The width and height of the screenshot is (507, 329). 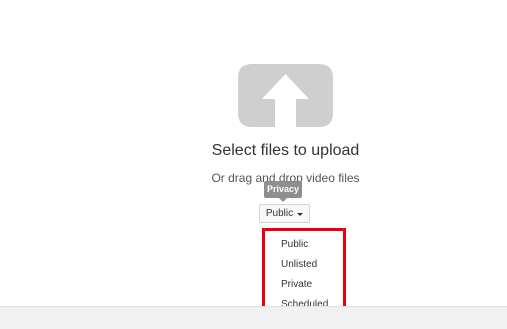 What do you see at coordinates (294, 244) in the screenshot?
I see `privacy-option-public: Public` at bounding box center [294, 244].